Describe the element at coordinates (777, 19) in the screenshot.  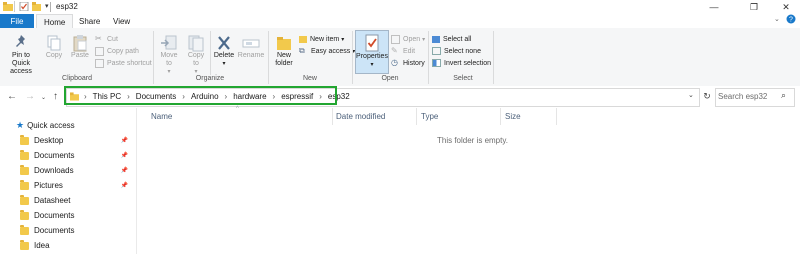
I see `collapse-ribbon-icon: ⌄` at that location.